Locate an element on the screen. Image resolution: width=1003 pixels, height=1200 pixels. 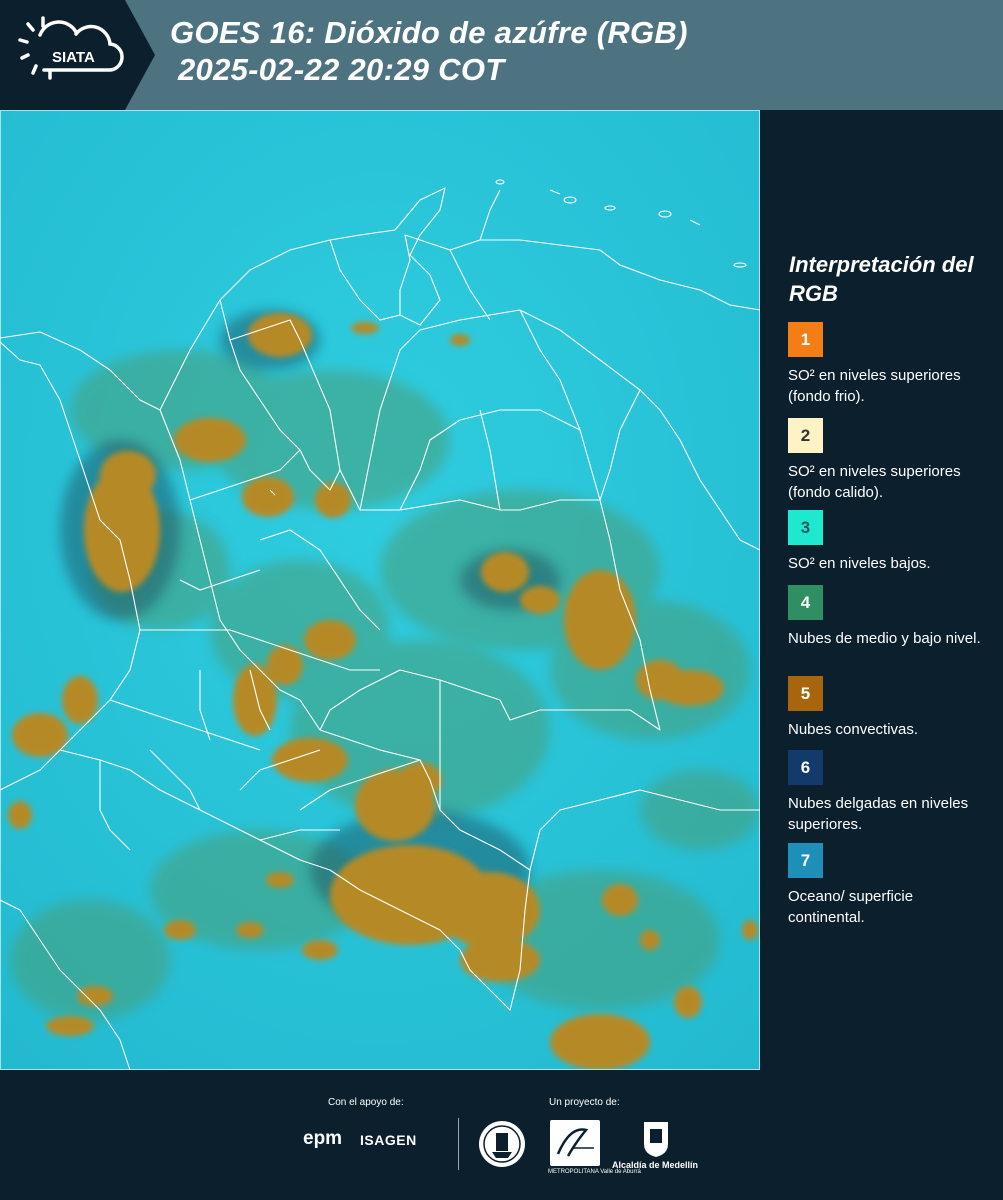
area-logo-icon is located at coordinates (575, 1142).